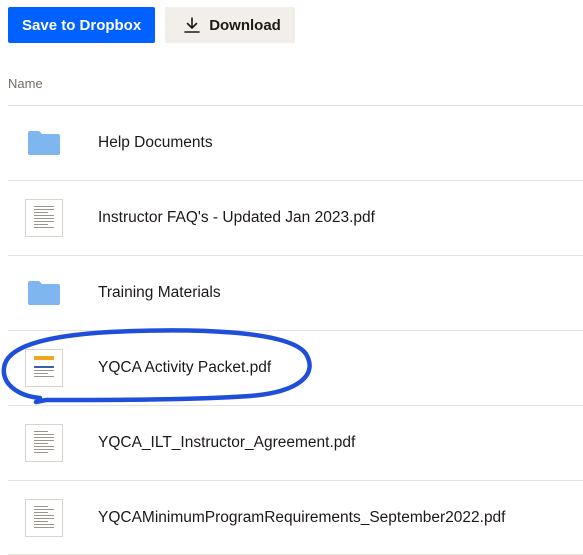  I want to click on save-to-dropbox-button: Save to Dropbox, so click(82, 25).